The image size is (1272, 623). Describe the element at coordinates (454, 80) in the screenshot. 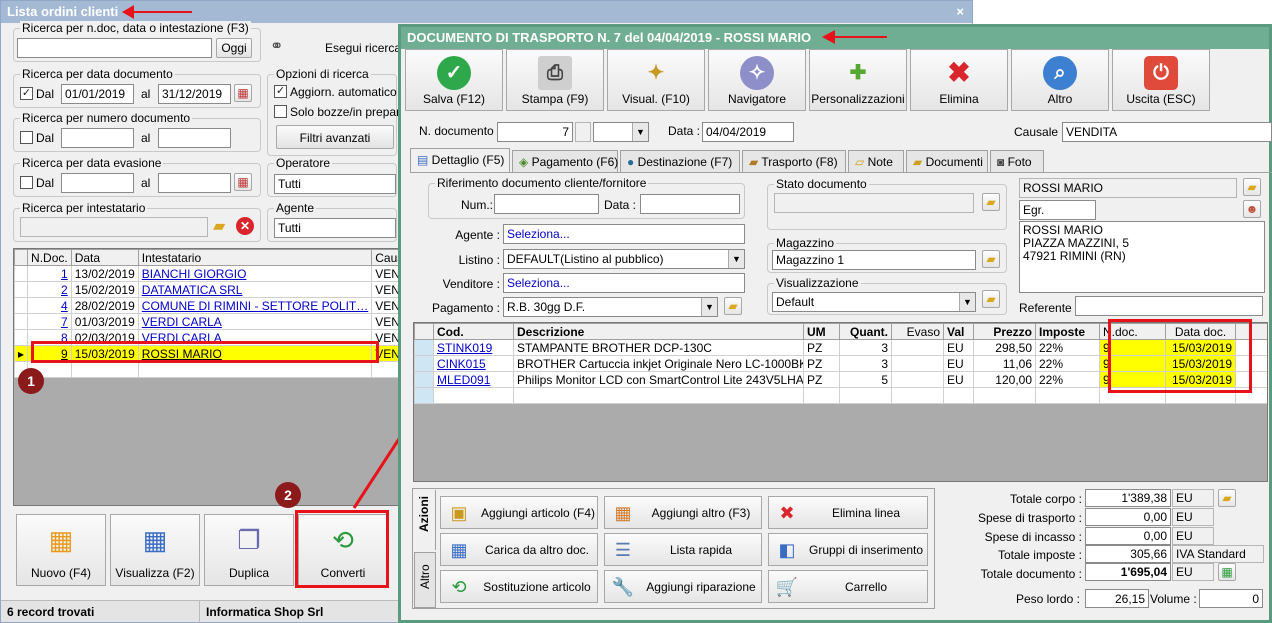

I see `save-button: ✓ Salva (F12)` at that location.